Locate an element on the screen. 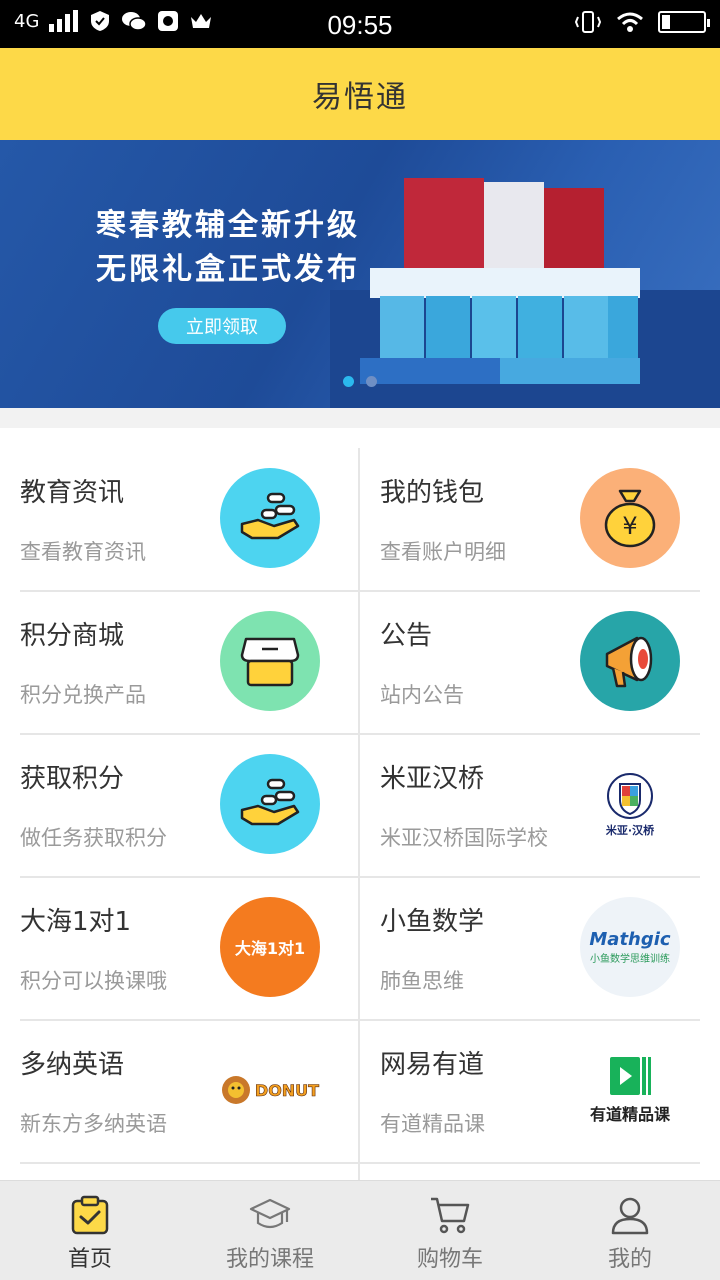 The width and height of the screenshot is (720, 1280). battery-icon is located at coordinates (684, 22).